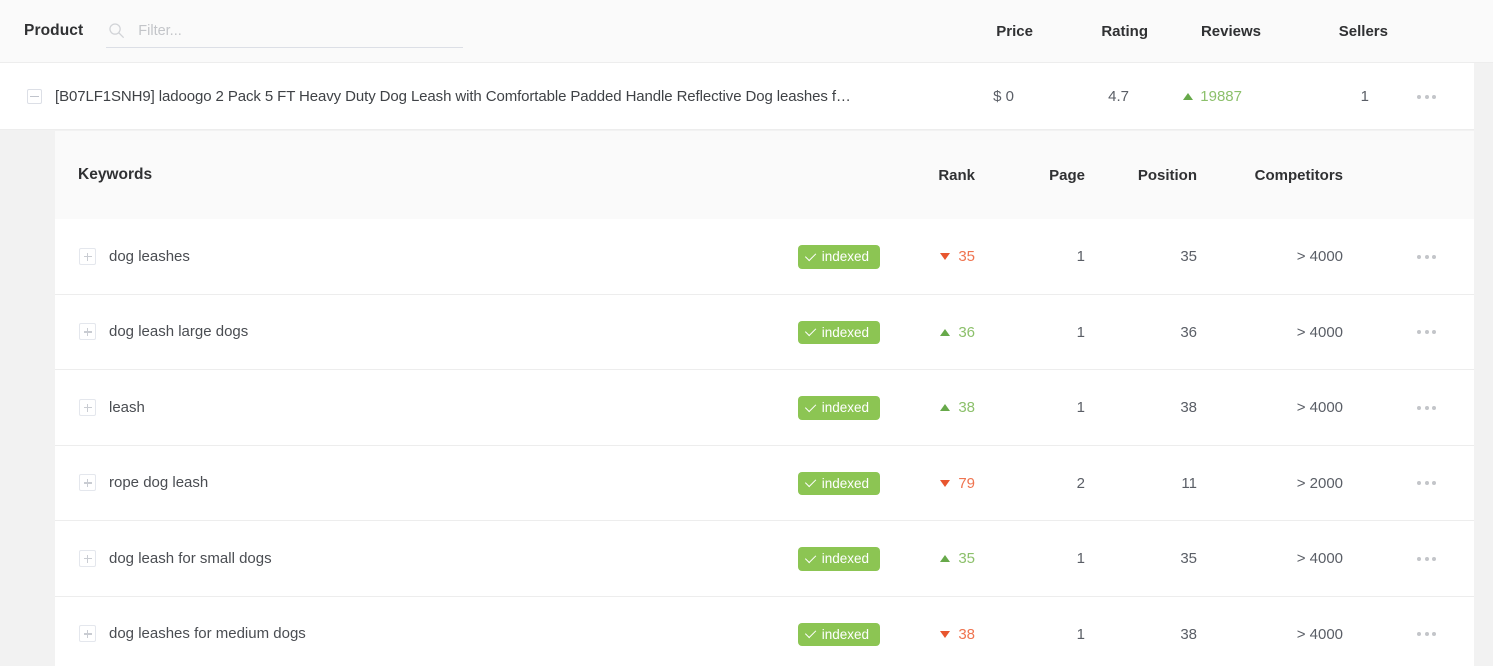 This screenshot has width=1493, height=666. I want to click on filter-input, so click(301, 30).